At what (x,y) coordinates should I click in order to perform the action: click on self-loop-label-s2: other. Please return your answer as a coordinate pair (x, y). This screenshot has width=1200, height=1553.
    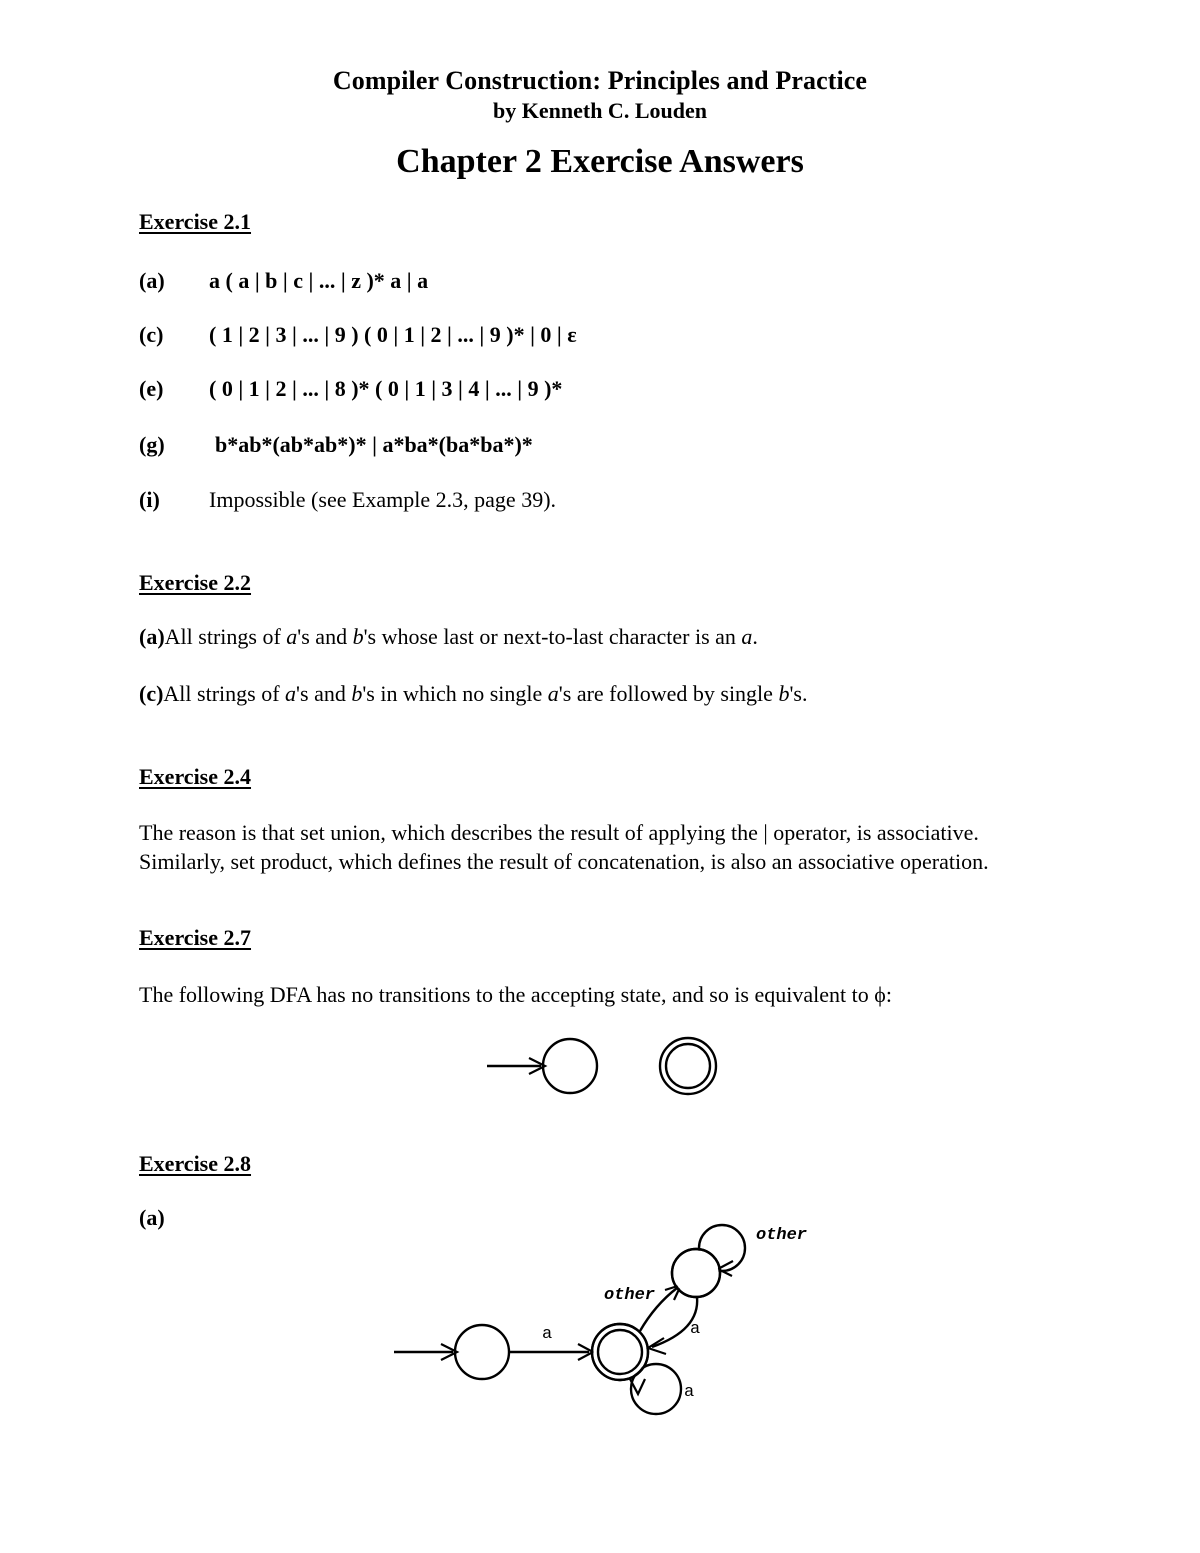
    Looking at the image, I should click on (782, 1235).